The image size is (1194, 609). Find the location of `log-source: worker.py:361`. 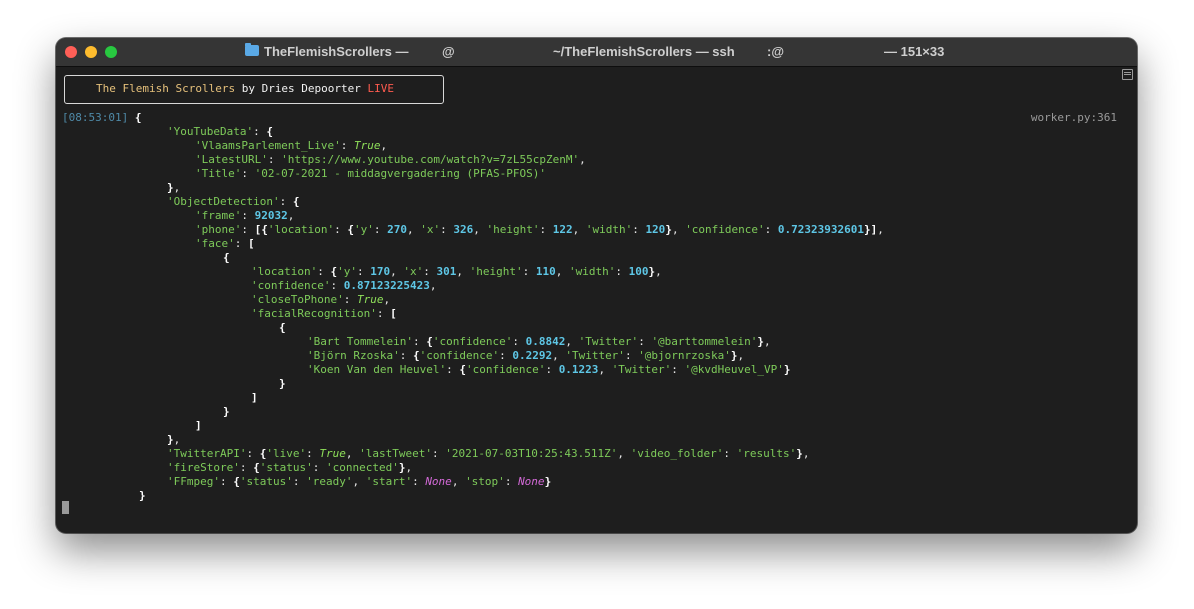

log-source: worker.py:361 is located at coordinates (1073, 117).